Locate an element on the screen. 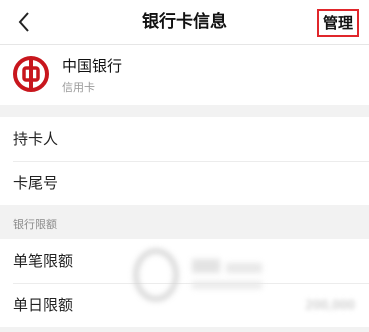 Image resolution: width=369 pixels, height=332 pixels. navigation-bar: 银行卡信息 管理 is located at coordinates (184, 22).